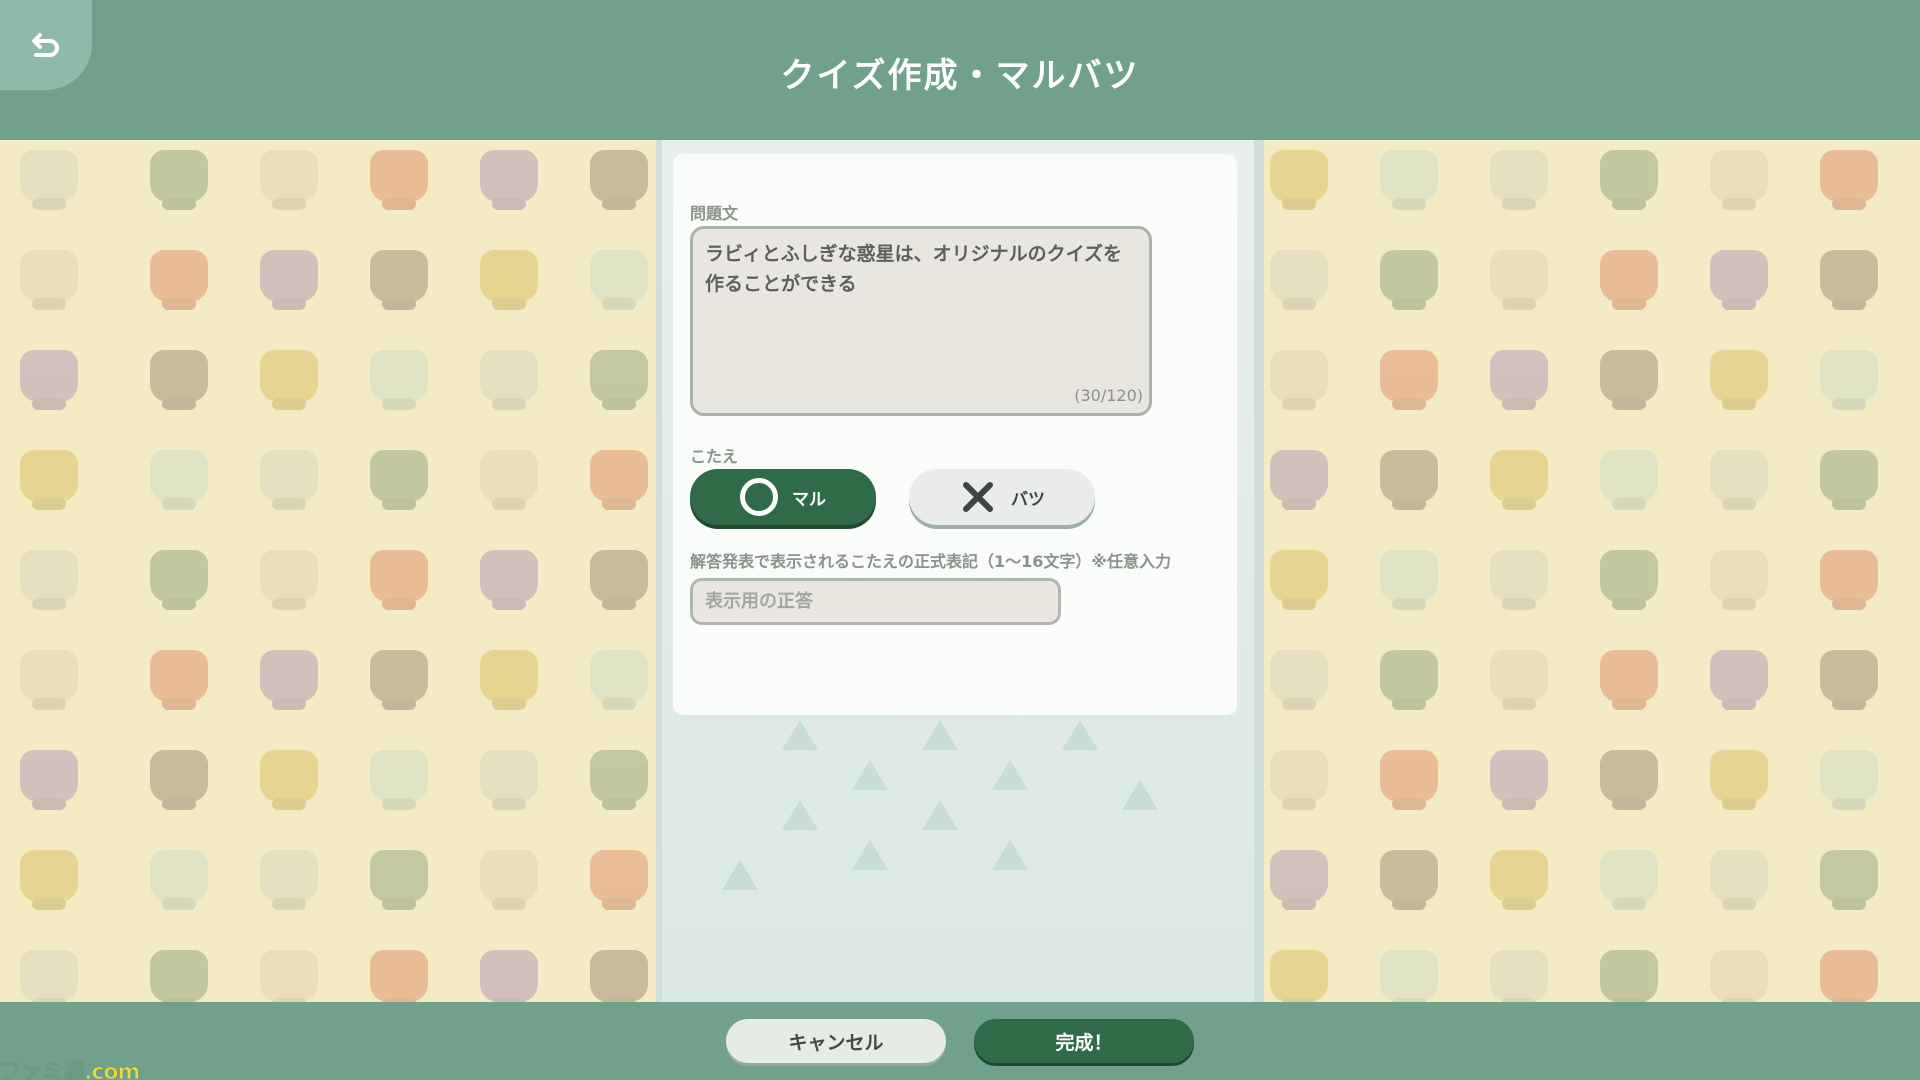 The height and width of the screenshot is (1080, 1920). What do you see at coordinates (1028, 499) in the screenshot?
I see `answer-batsu-label: バツ` at bounding box center [1028, 499].